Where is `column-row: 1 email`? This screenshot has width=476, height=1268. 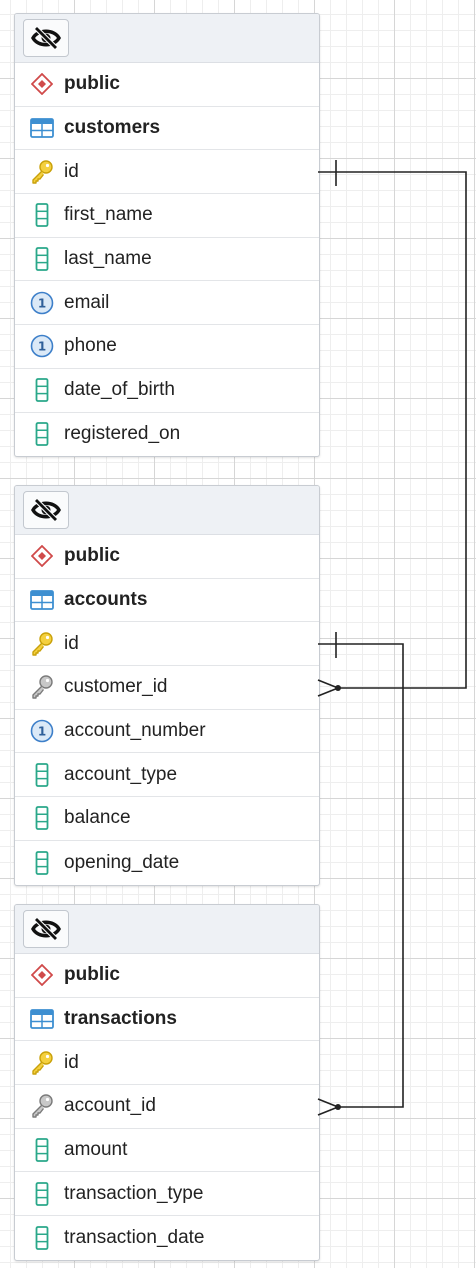 column-row: 1 email is located at coordinates (167, 303).